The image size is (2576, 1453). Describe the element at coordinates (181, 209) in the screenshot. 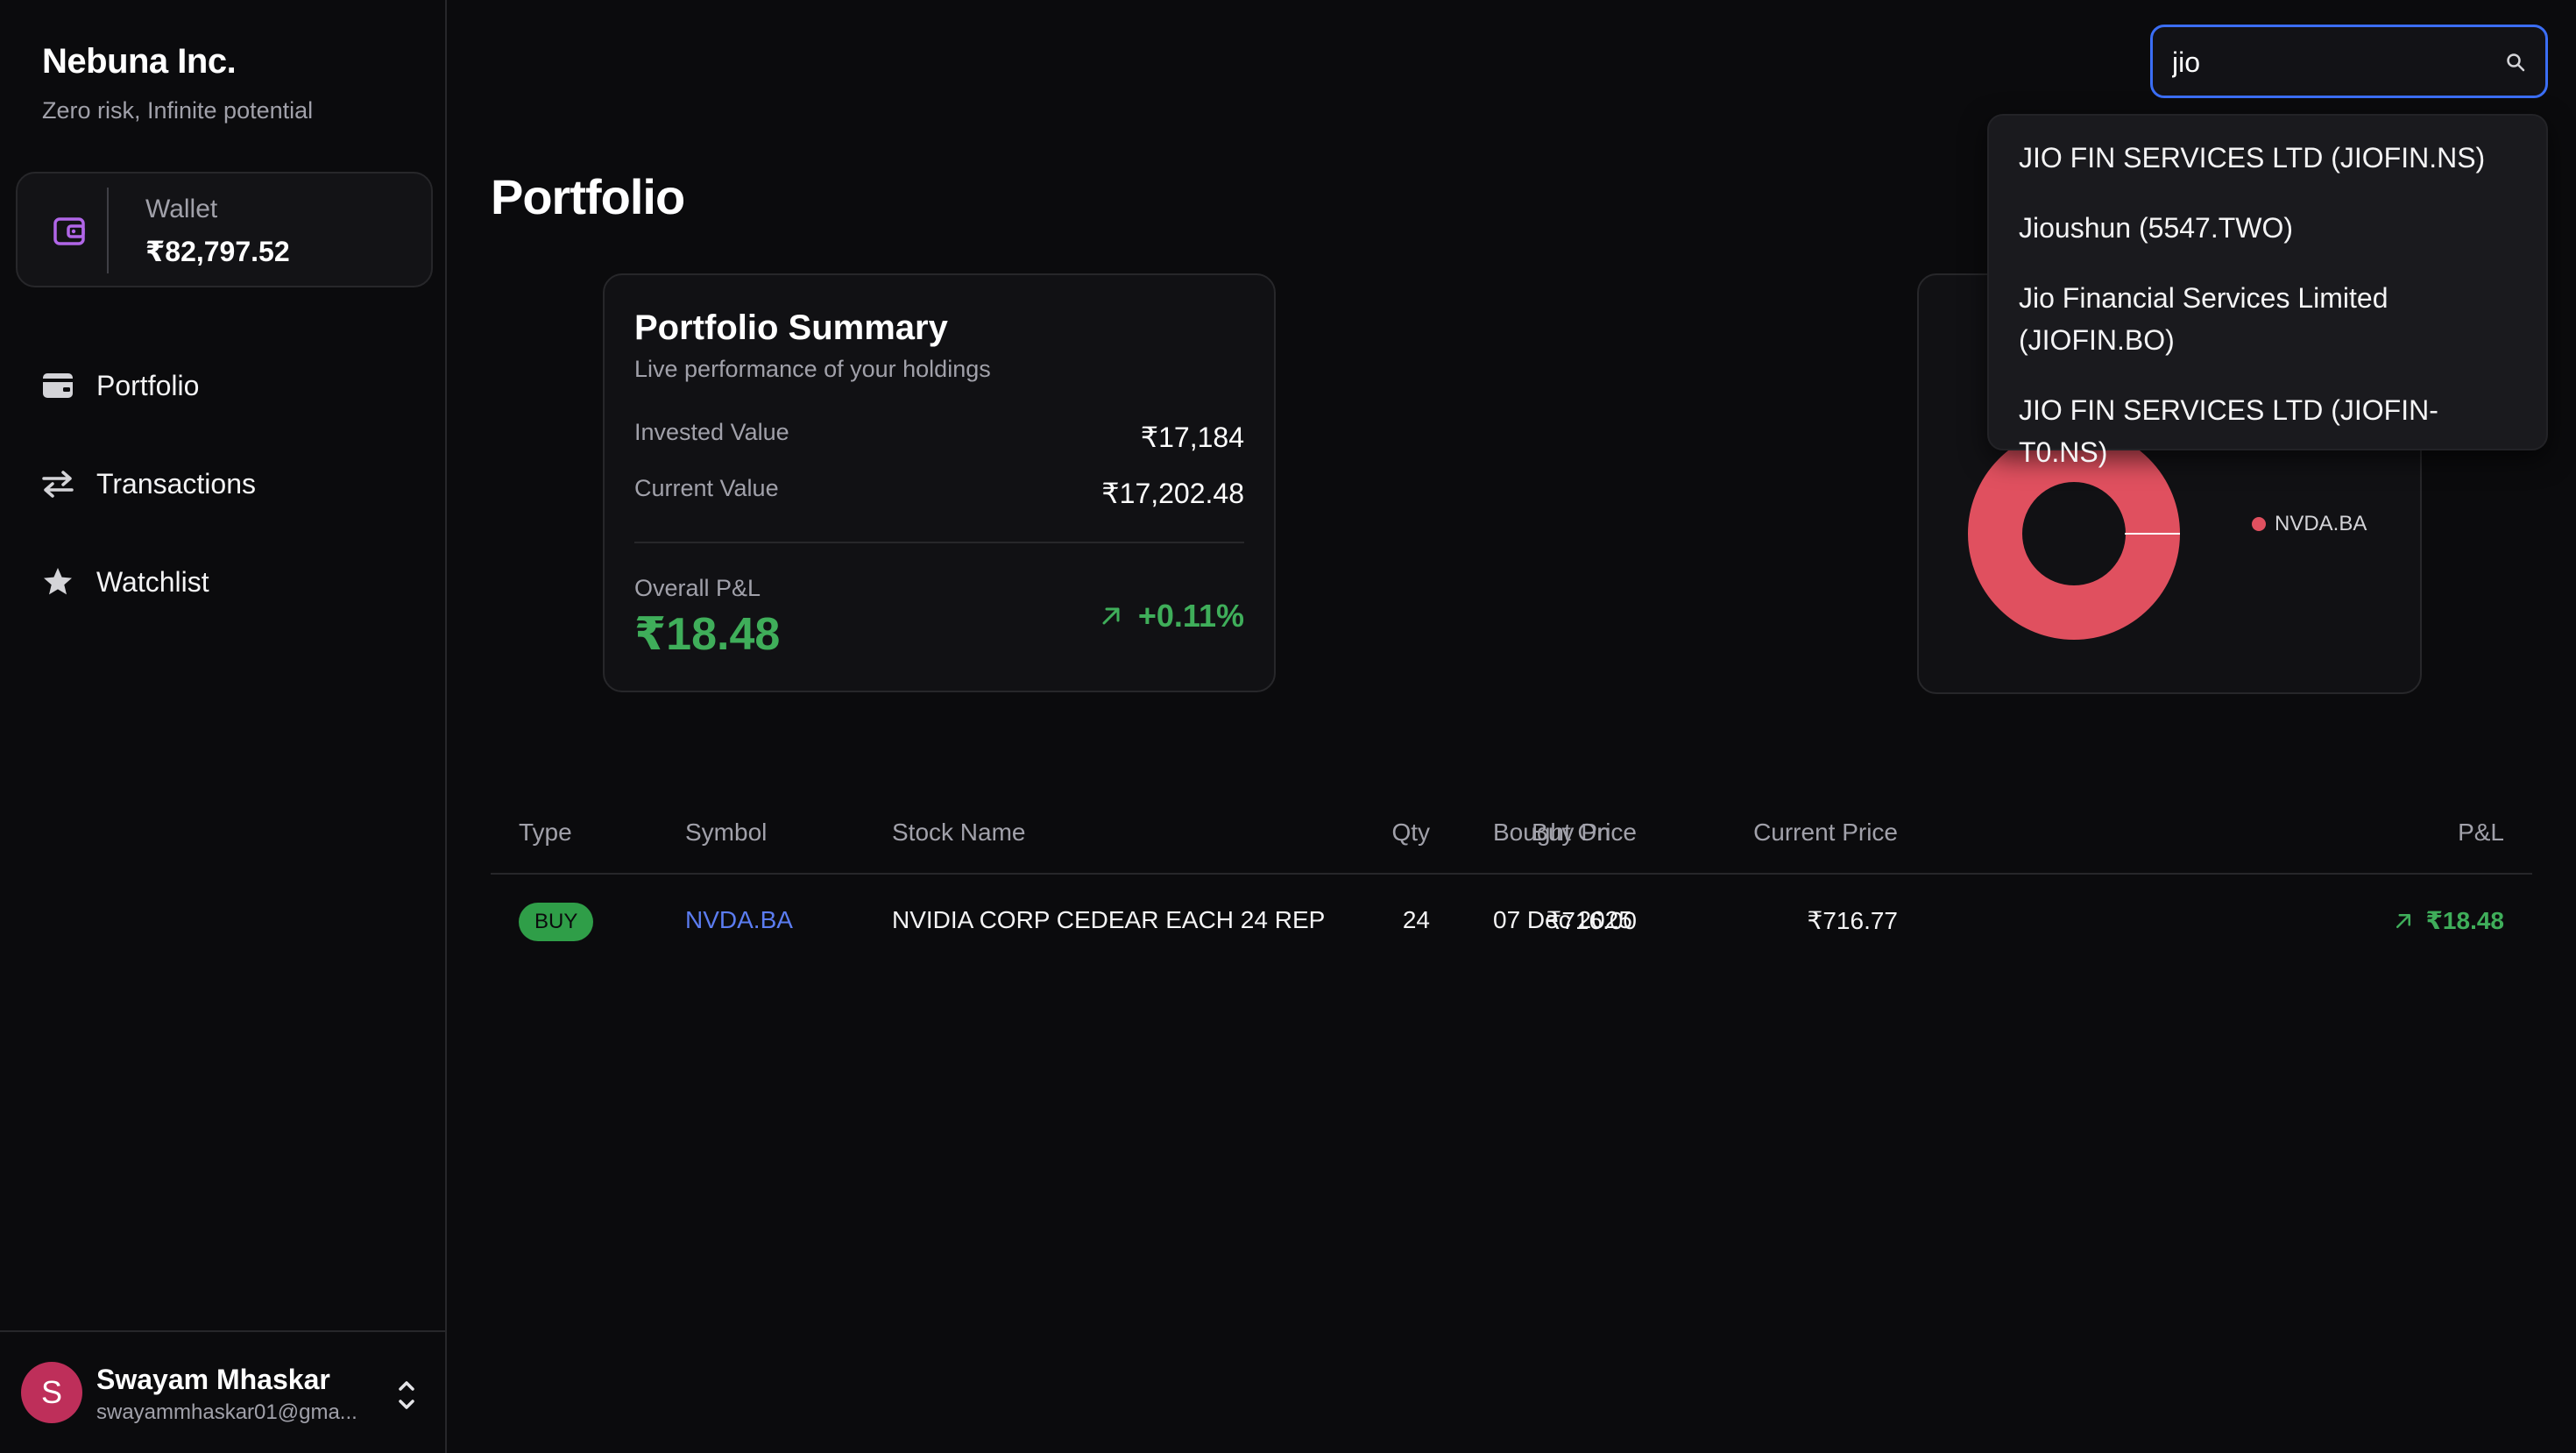

I see `wallet-label: Wallet` at that location.